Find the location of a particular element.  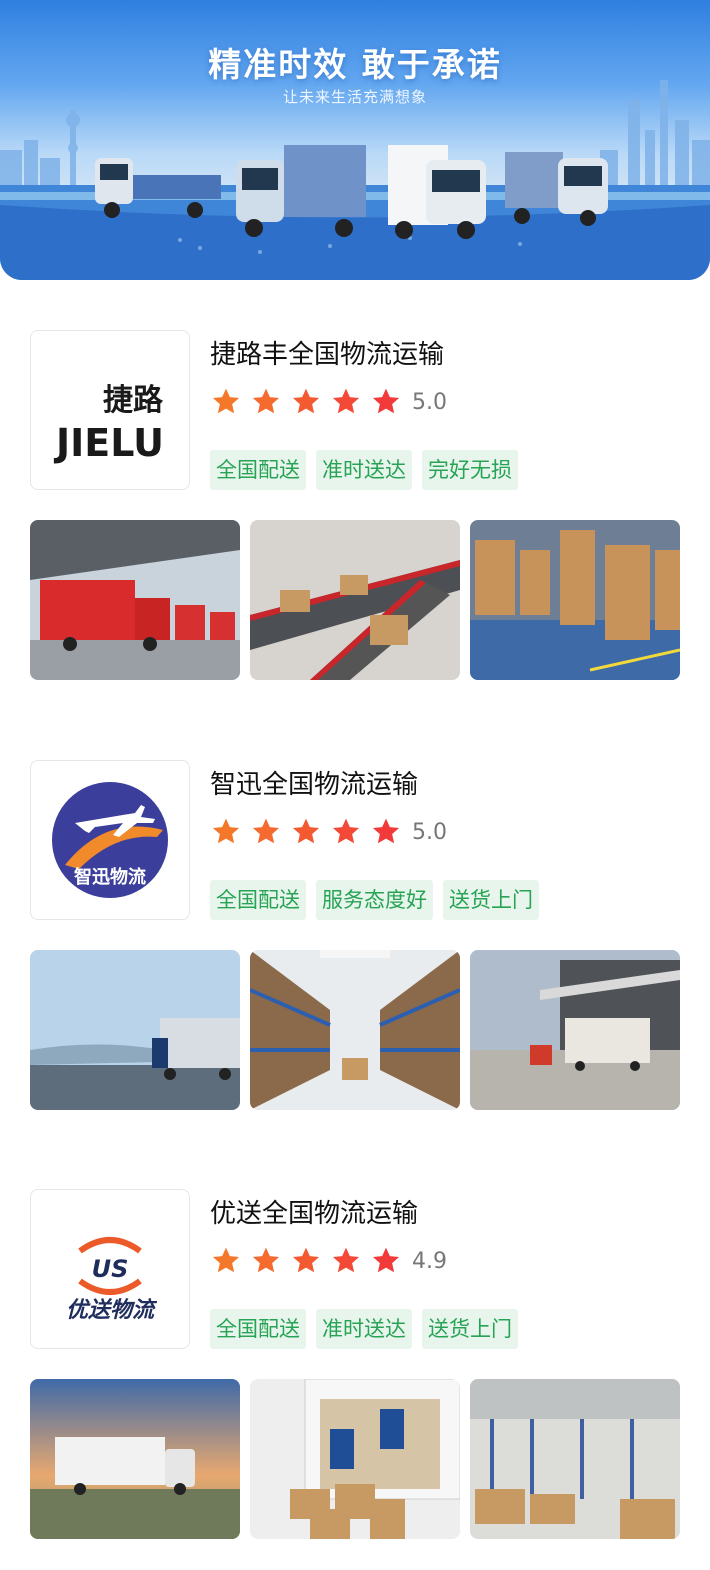

company-name: 优送全国物流运输 is located at coordinates (314, 1211).